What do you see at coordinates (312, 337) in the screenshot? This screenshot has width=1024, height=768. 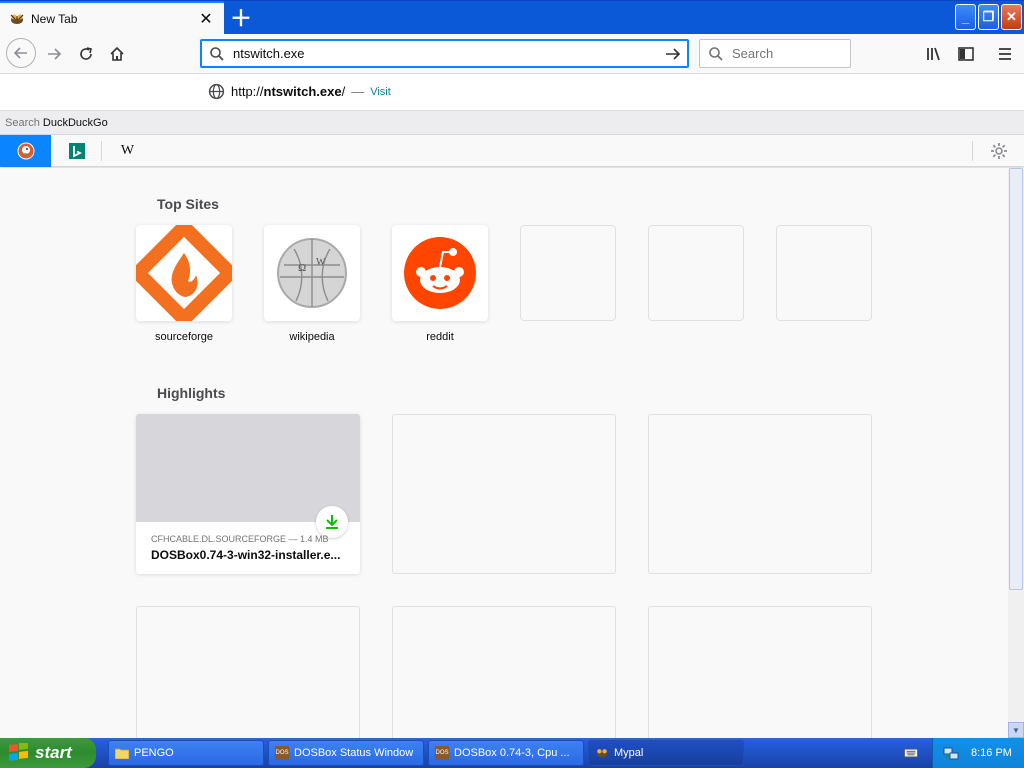 I see `top-site-label: wikipedia` at bounding box center [312, 337].